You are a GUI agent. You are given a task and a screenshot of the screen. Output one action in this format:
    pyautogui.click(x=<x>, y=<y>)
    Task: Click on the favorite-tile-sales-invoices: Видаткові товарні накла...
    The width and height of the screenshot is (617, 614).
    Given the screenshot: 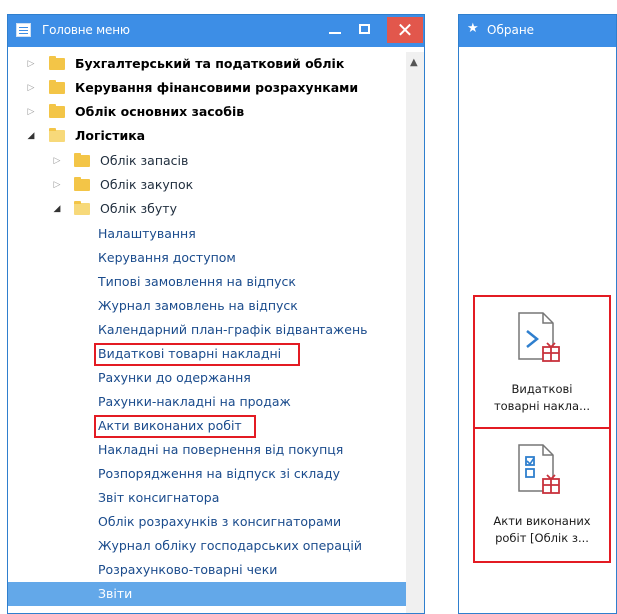 What is the action you would take?
    pyautogui.click(x=542, y=363)
    